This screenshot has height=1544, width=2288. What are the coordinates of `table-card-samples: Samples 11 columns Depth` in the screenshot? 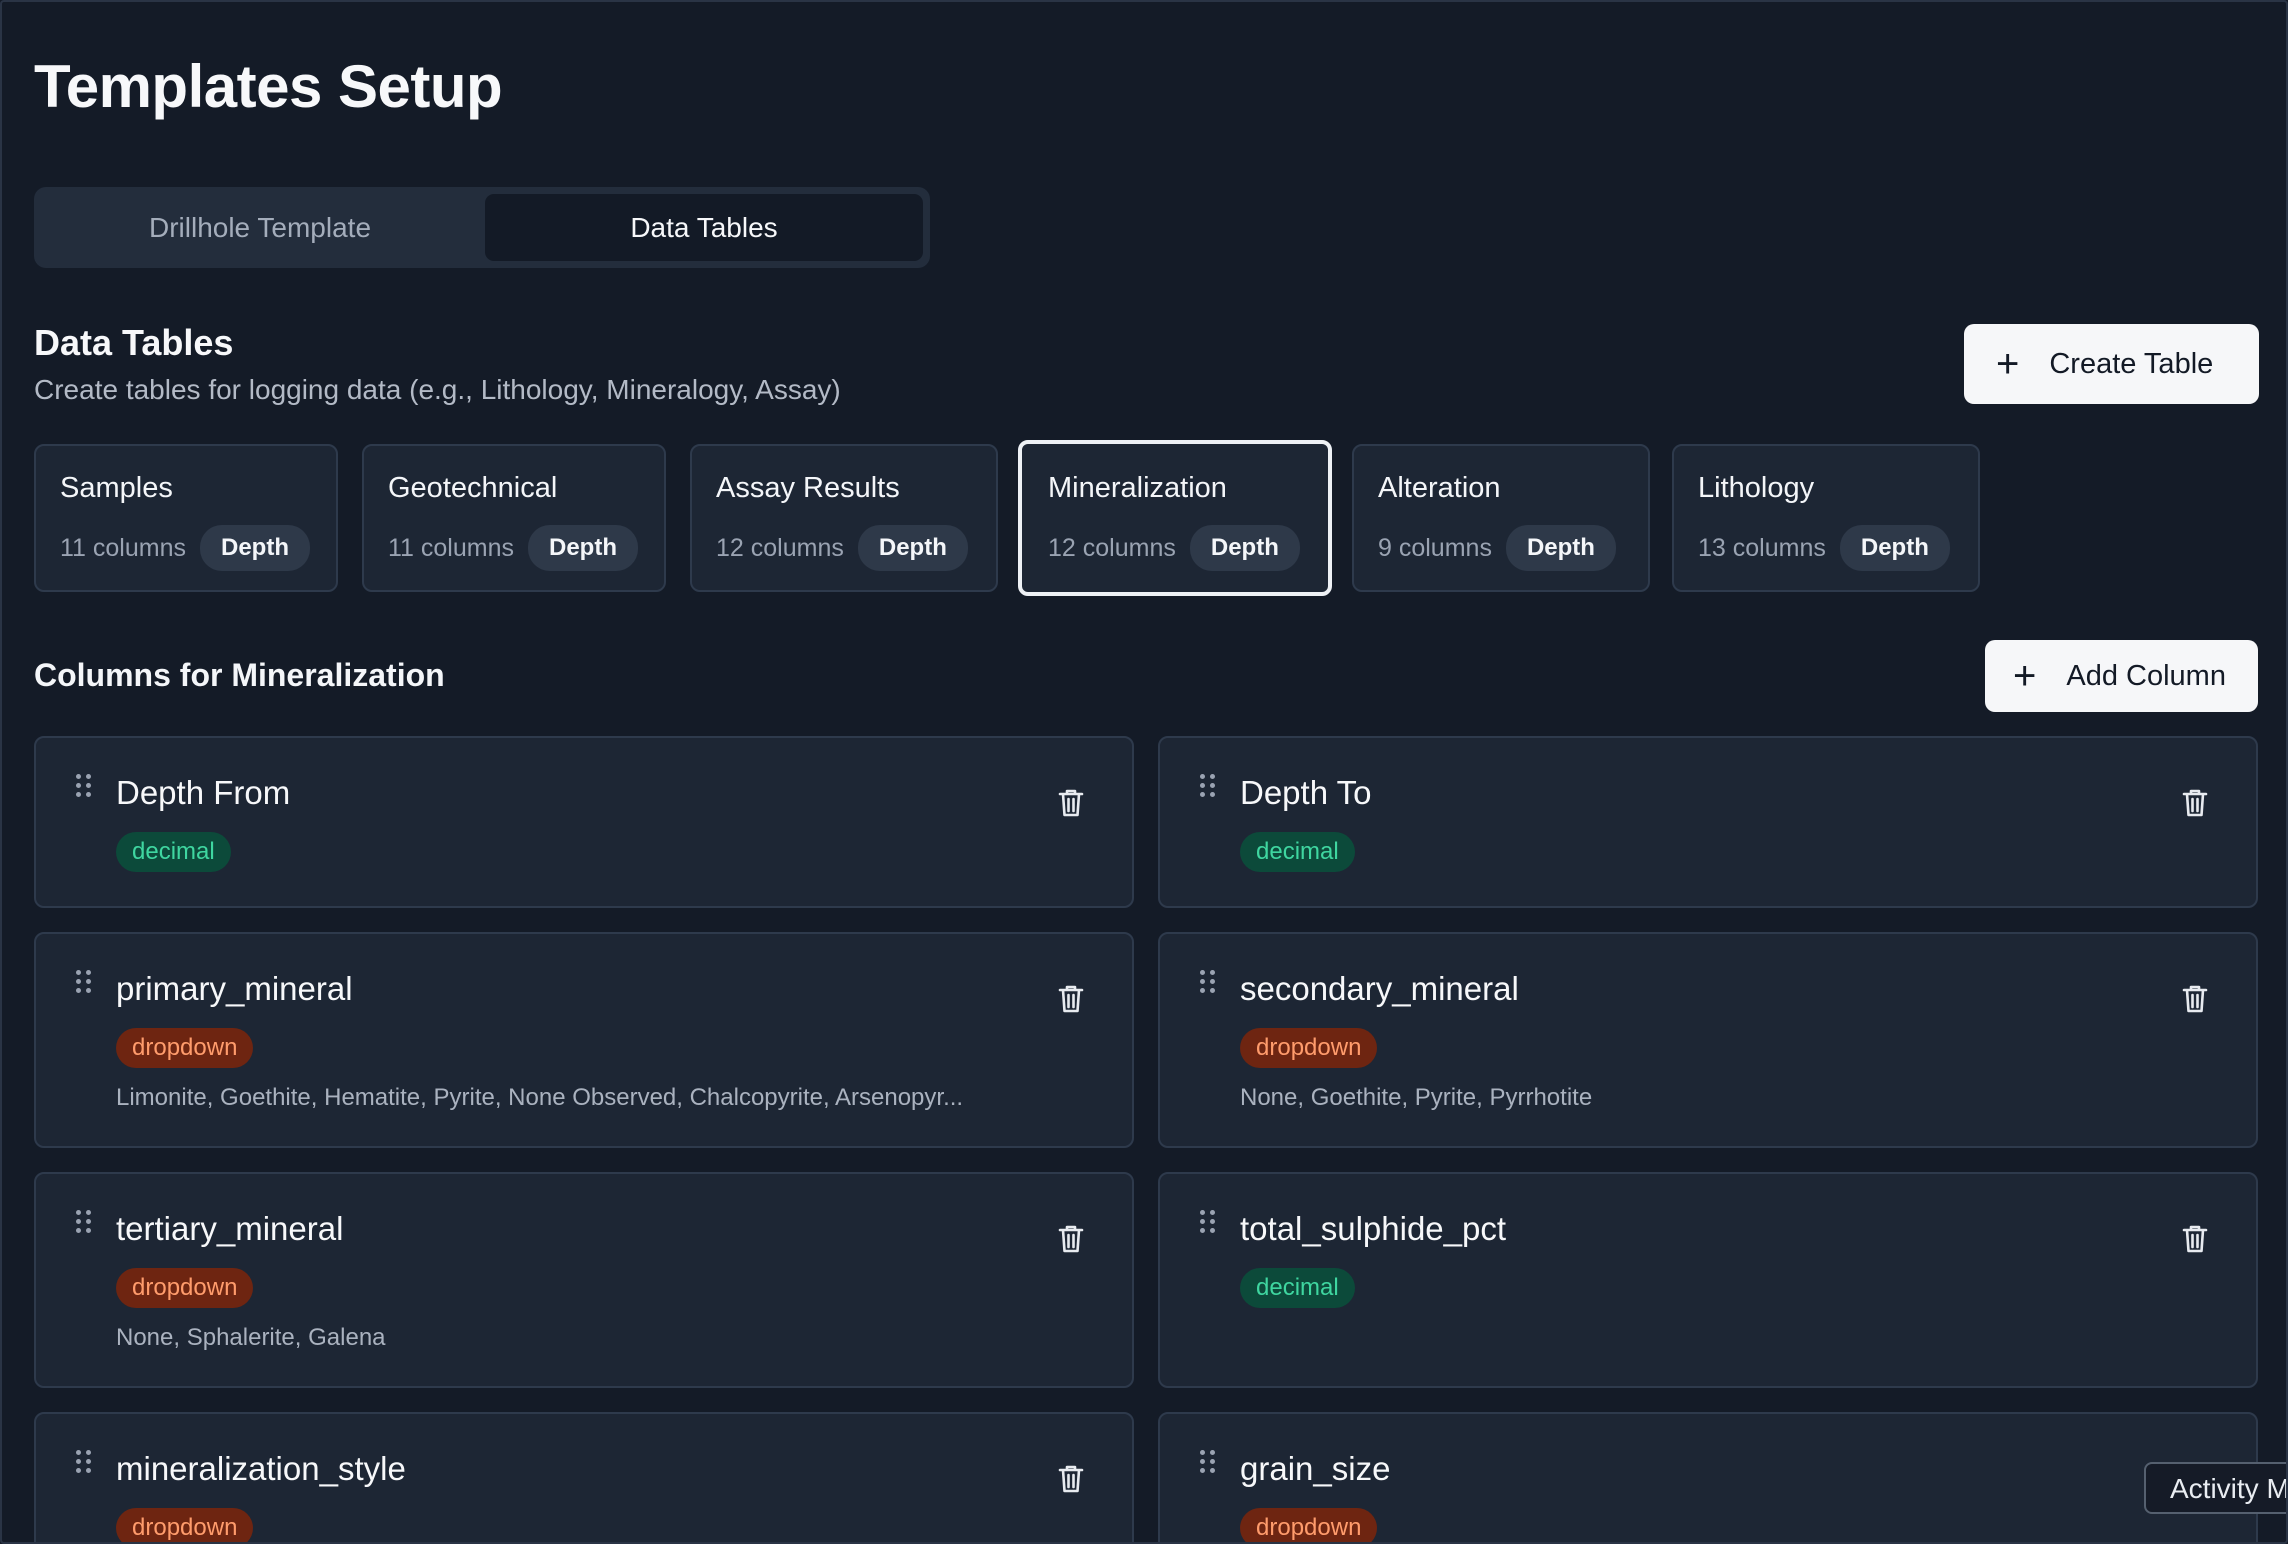 It's located at (186, 518).